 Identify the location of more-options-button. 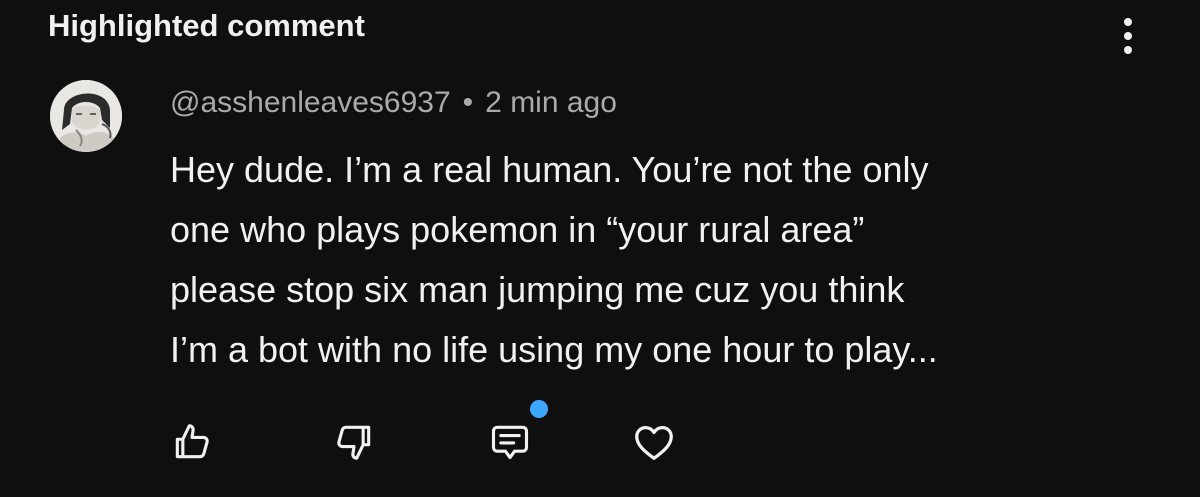
(1128, 36).